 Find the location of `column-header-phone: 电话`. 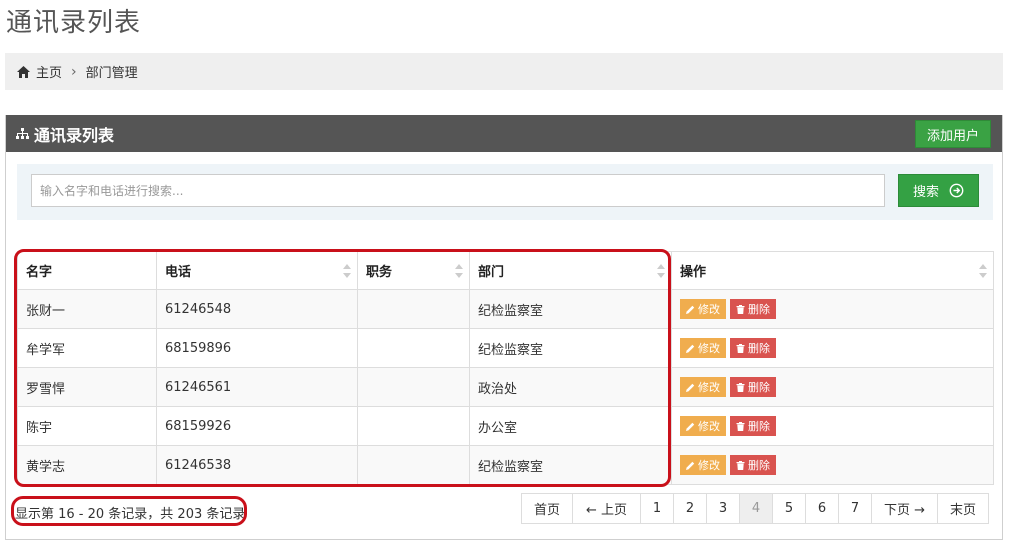

column-header-phone: 电话 is located at coordinates (257, 270).